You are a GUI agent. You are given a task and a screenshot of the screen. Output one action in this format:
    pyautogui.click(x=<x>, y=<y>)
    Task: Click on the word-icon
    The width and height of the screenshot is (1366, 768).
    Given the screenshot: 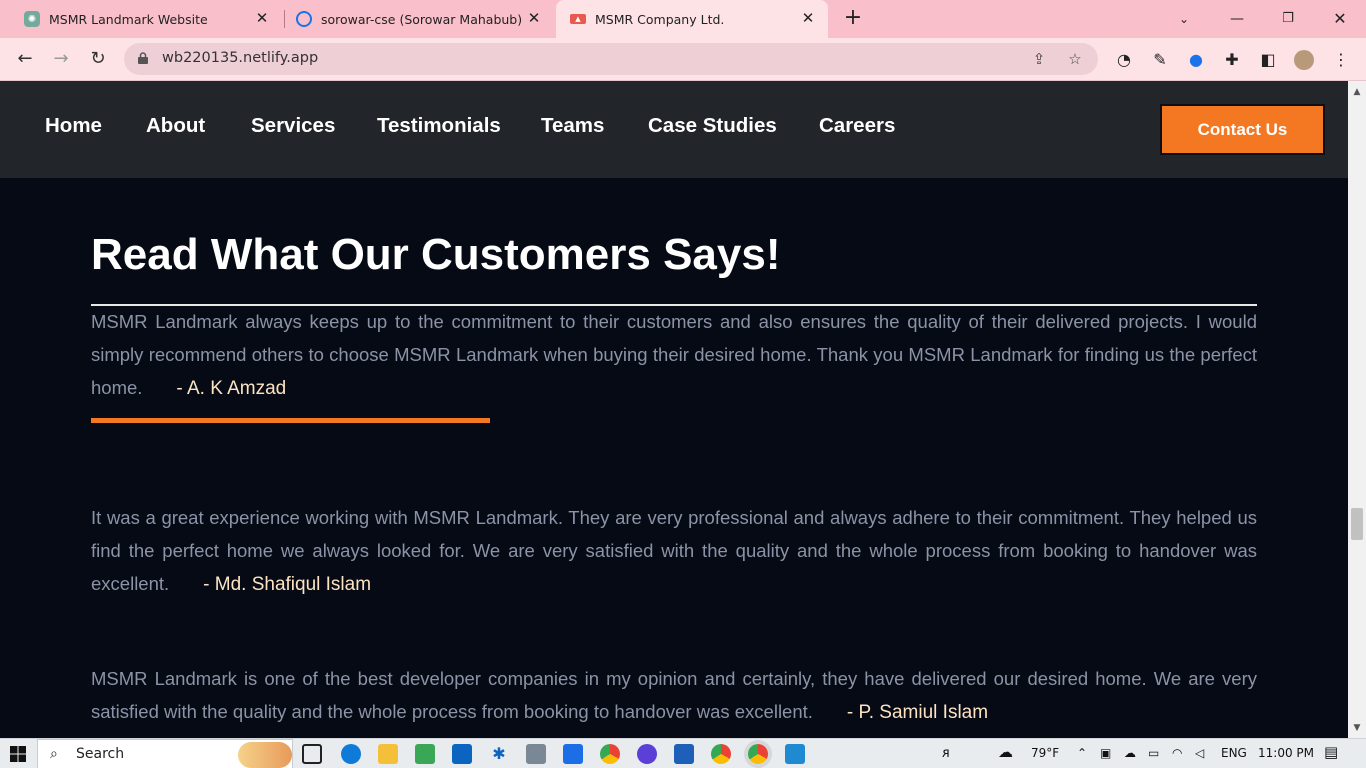 What is the action you would take?
    pyautogui.click(x=684, y=754)
    